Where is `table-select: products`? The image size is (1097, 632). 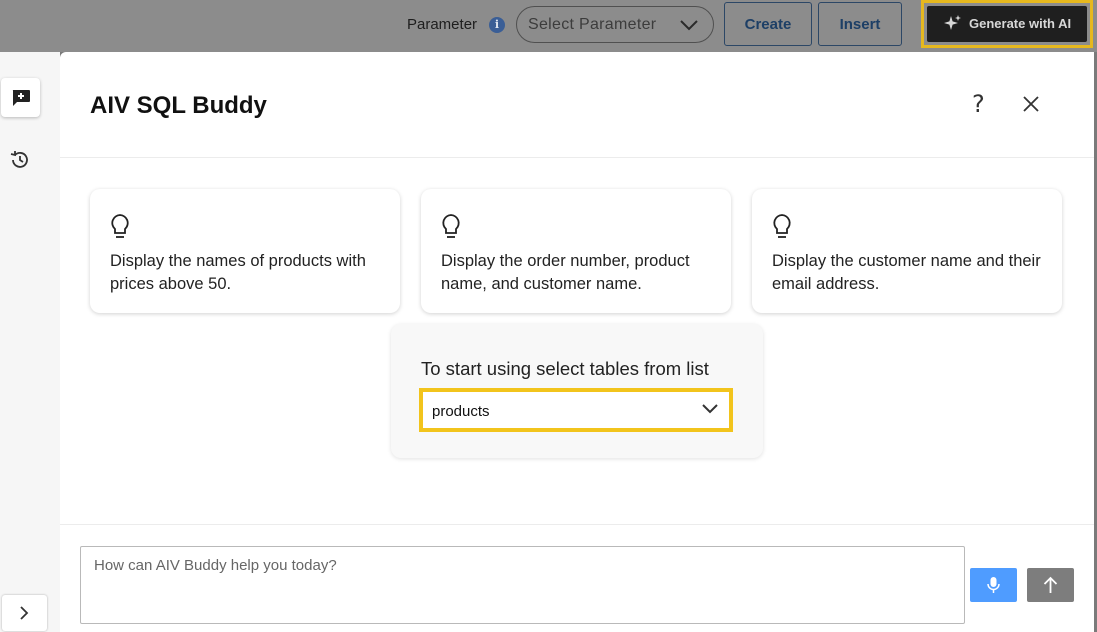
table-select: products is located at coordinates (576, 410).